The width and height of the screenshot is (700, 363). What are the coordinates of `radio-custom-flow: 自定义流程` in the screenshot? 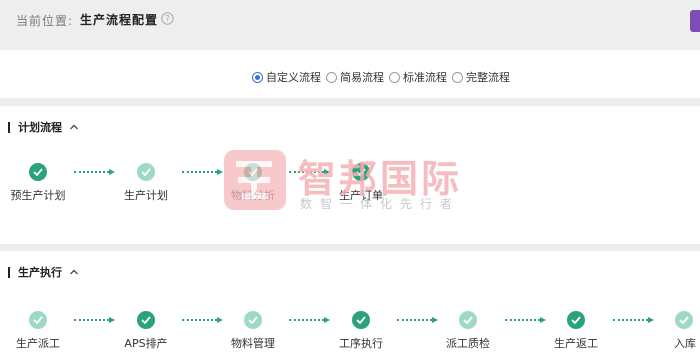 It's located at (286, 77).